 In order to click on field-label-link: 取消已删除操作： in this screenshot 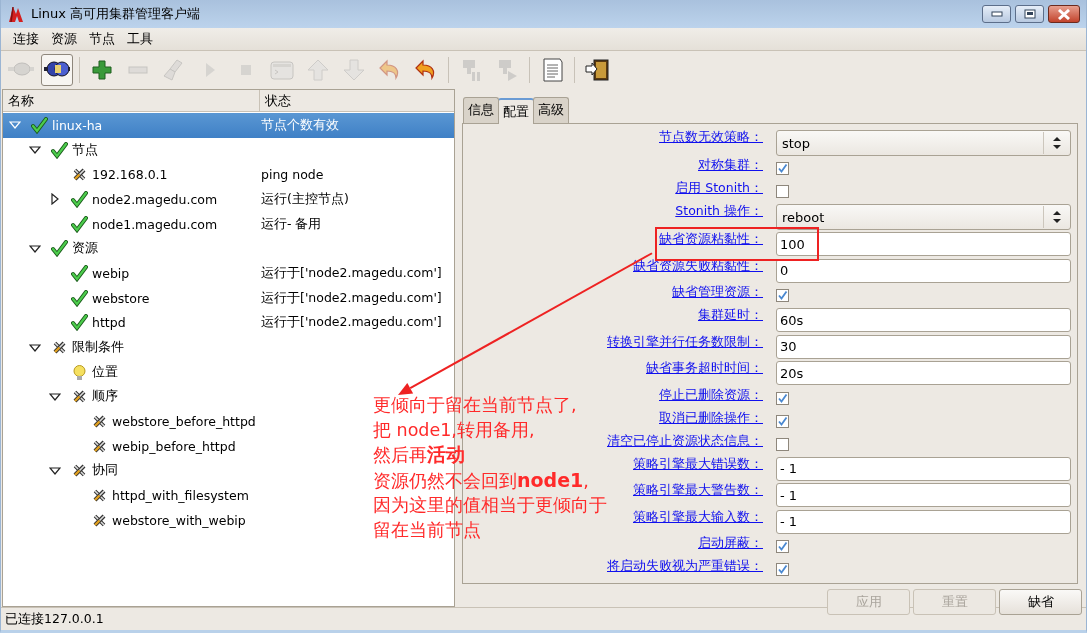, I will do `click(711, 421)`.